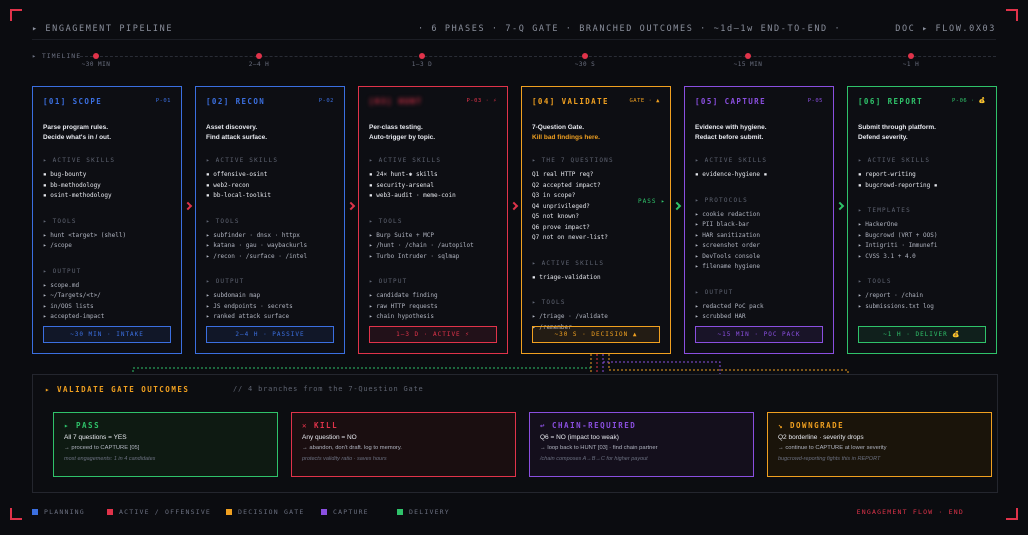 Image resolution: width=1028 pixels, height=535 pixels. I want to click on legend-item: PLANNING, so click(58, 512).